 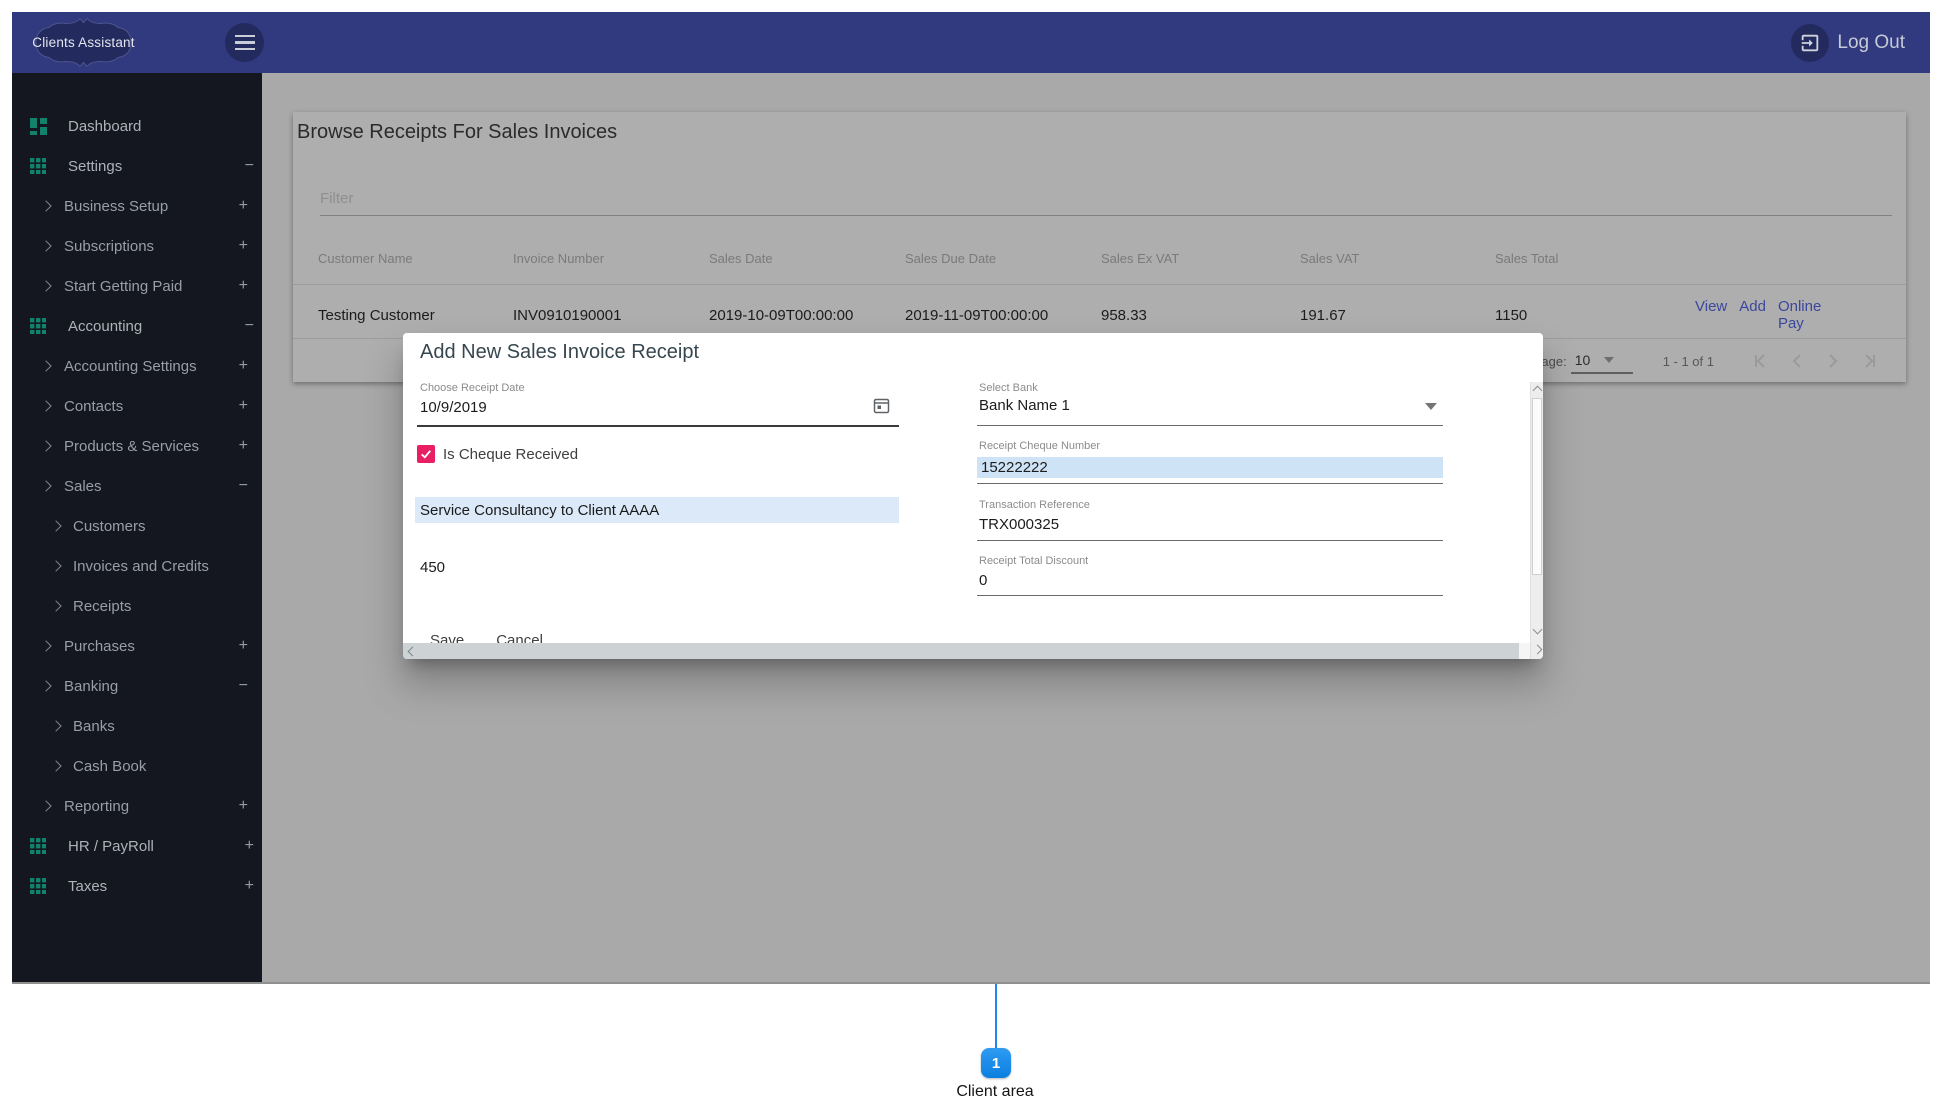 I want to click on vertical-scrollbar, so click(x=1536, y=520).